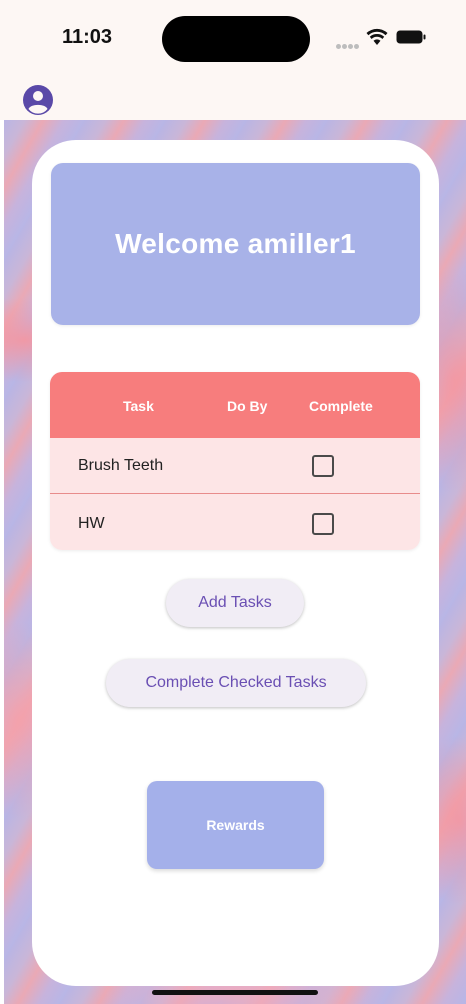 The image size is (466, 1004). I want to click on welcome-banner: Welcome amiller1, so click(235, 244).